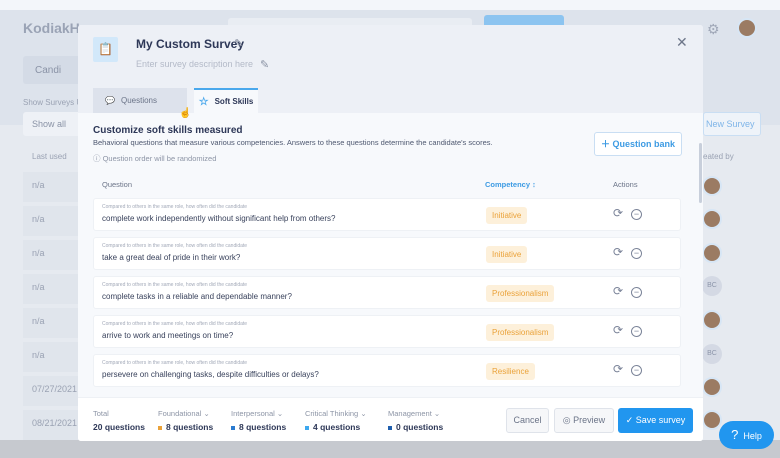 The height and width of the screenshot is (458, 780). Describe the element at coordinates (154, 158) in the screenshot. I see `randomized-note: ⓘ Question order will be randomized` at that location.